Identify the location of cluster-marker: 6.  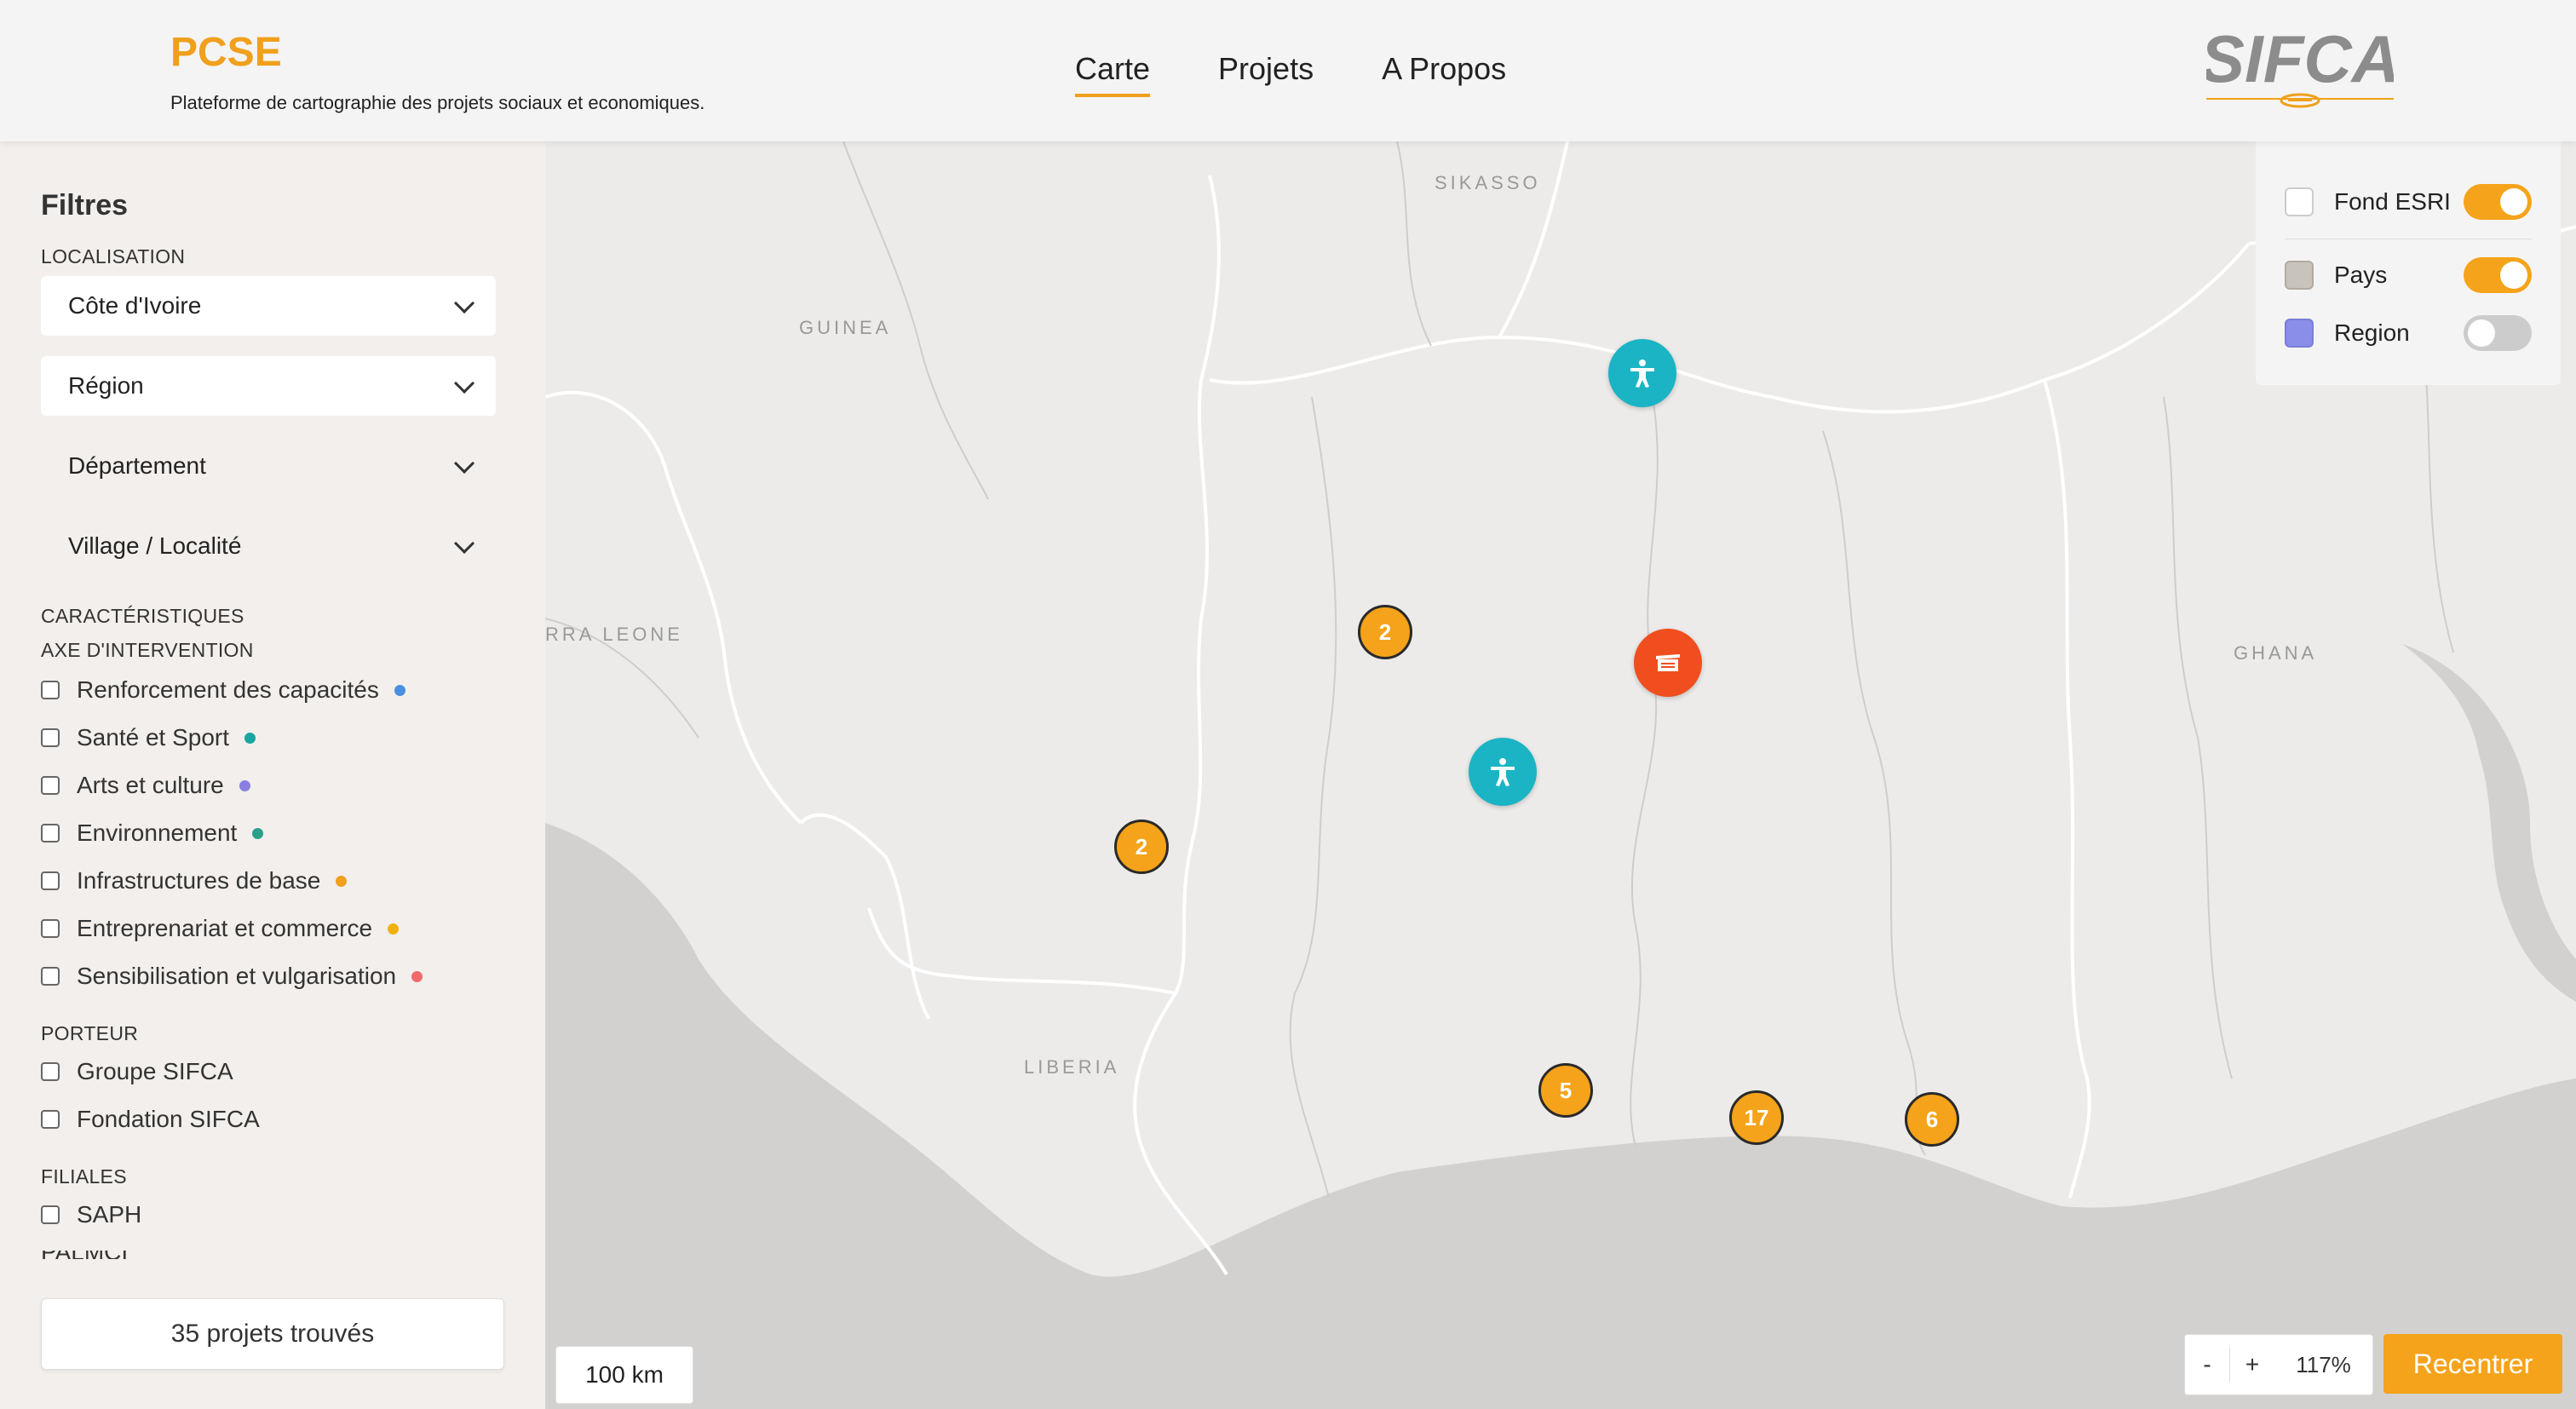
(1932, 1119).